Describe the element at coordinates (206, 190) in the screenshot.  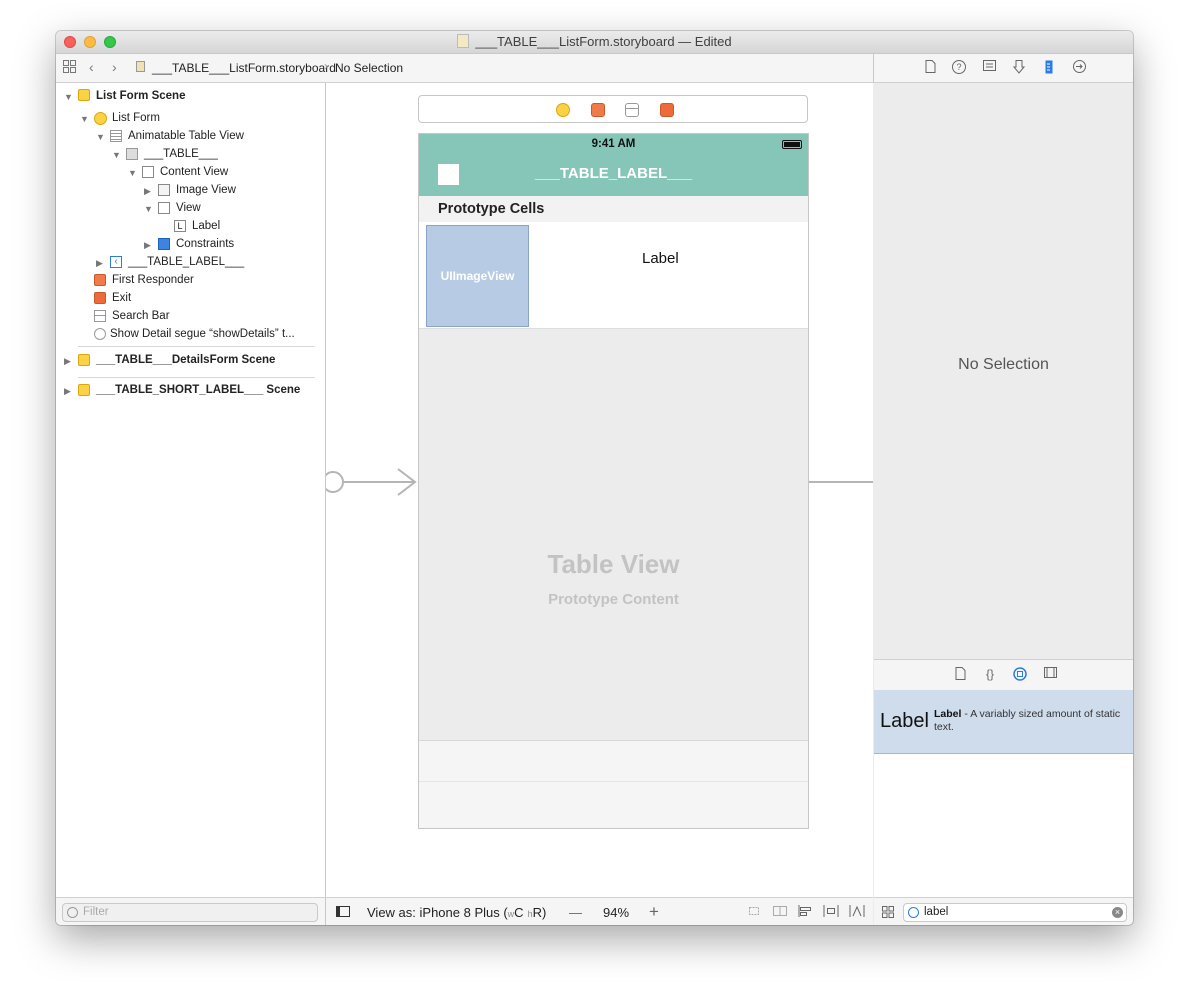
I see `tree-image-view: Image View` at that location.